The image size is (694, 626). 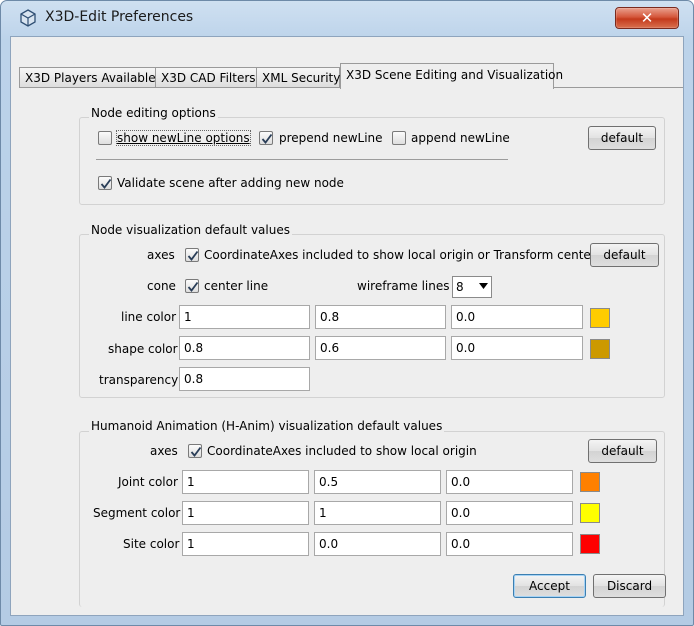 What do you see at coordinates (161, 255) in the screenshot?
I see `axes-label: axes` at bounding box center [161, 255].